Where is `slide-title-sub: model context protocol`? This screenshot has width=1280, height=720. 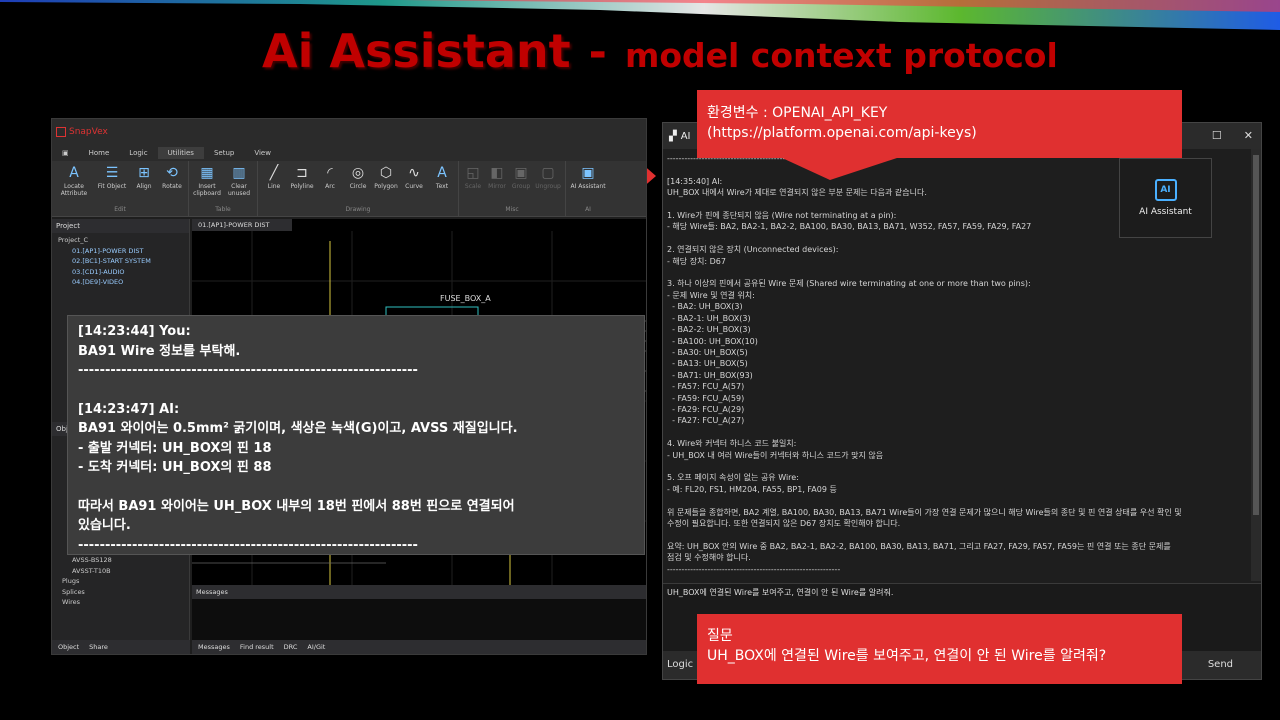
slide-title-sub: model context protocol is located at coordinates (841, 55).